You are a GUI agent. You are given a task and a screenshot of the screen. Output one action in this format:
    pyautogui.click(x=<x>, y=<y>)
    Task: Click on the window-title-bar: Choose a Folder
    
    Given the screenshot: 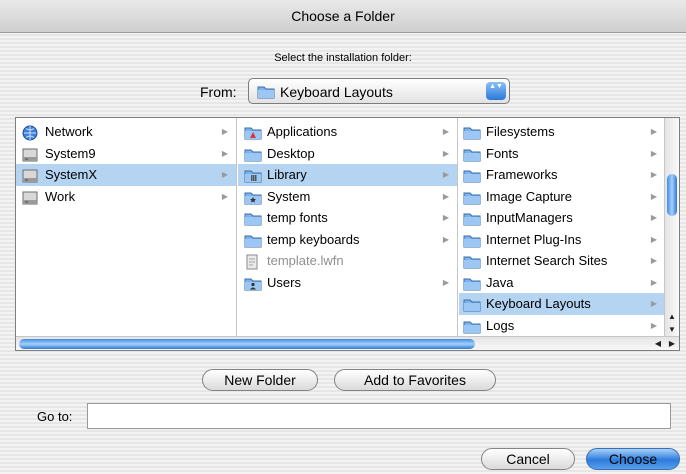 What is the action you would take?
    pyautogui.click(x=343, y=16)
    